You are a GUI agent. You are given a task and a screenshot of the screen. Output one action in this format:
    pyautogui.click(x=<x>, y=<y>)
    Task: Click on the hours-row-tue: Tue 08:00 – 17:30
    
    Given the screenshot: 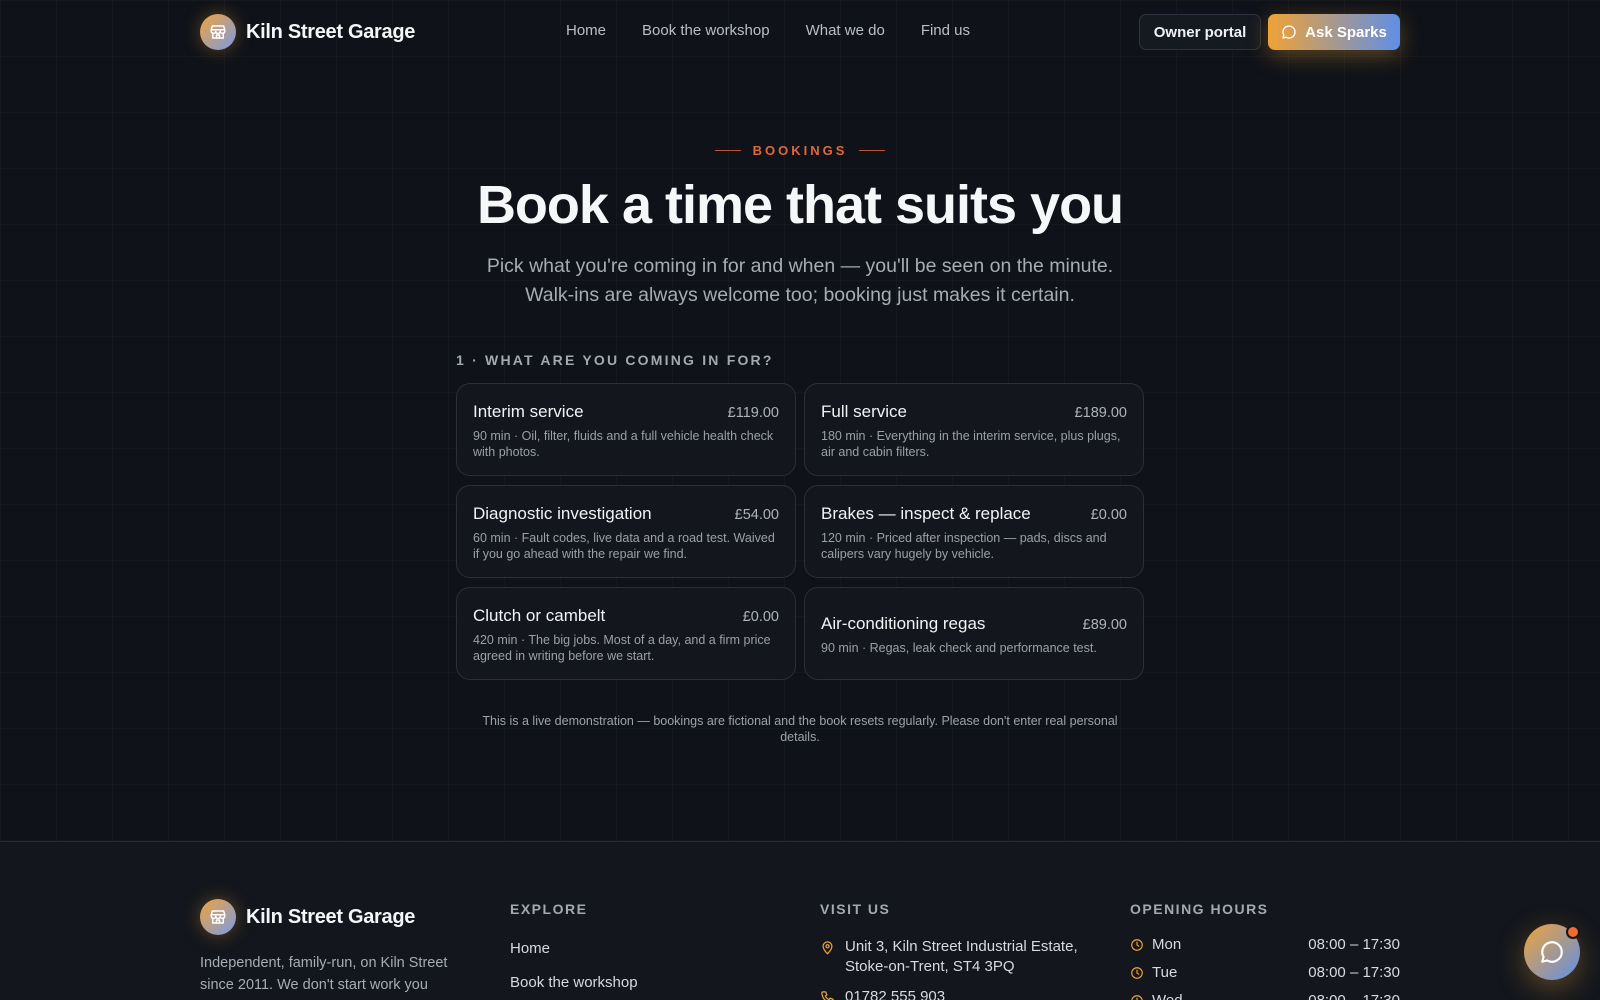 What is the action you would take?
    pyautogui.click(x=1265, y=972)
    